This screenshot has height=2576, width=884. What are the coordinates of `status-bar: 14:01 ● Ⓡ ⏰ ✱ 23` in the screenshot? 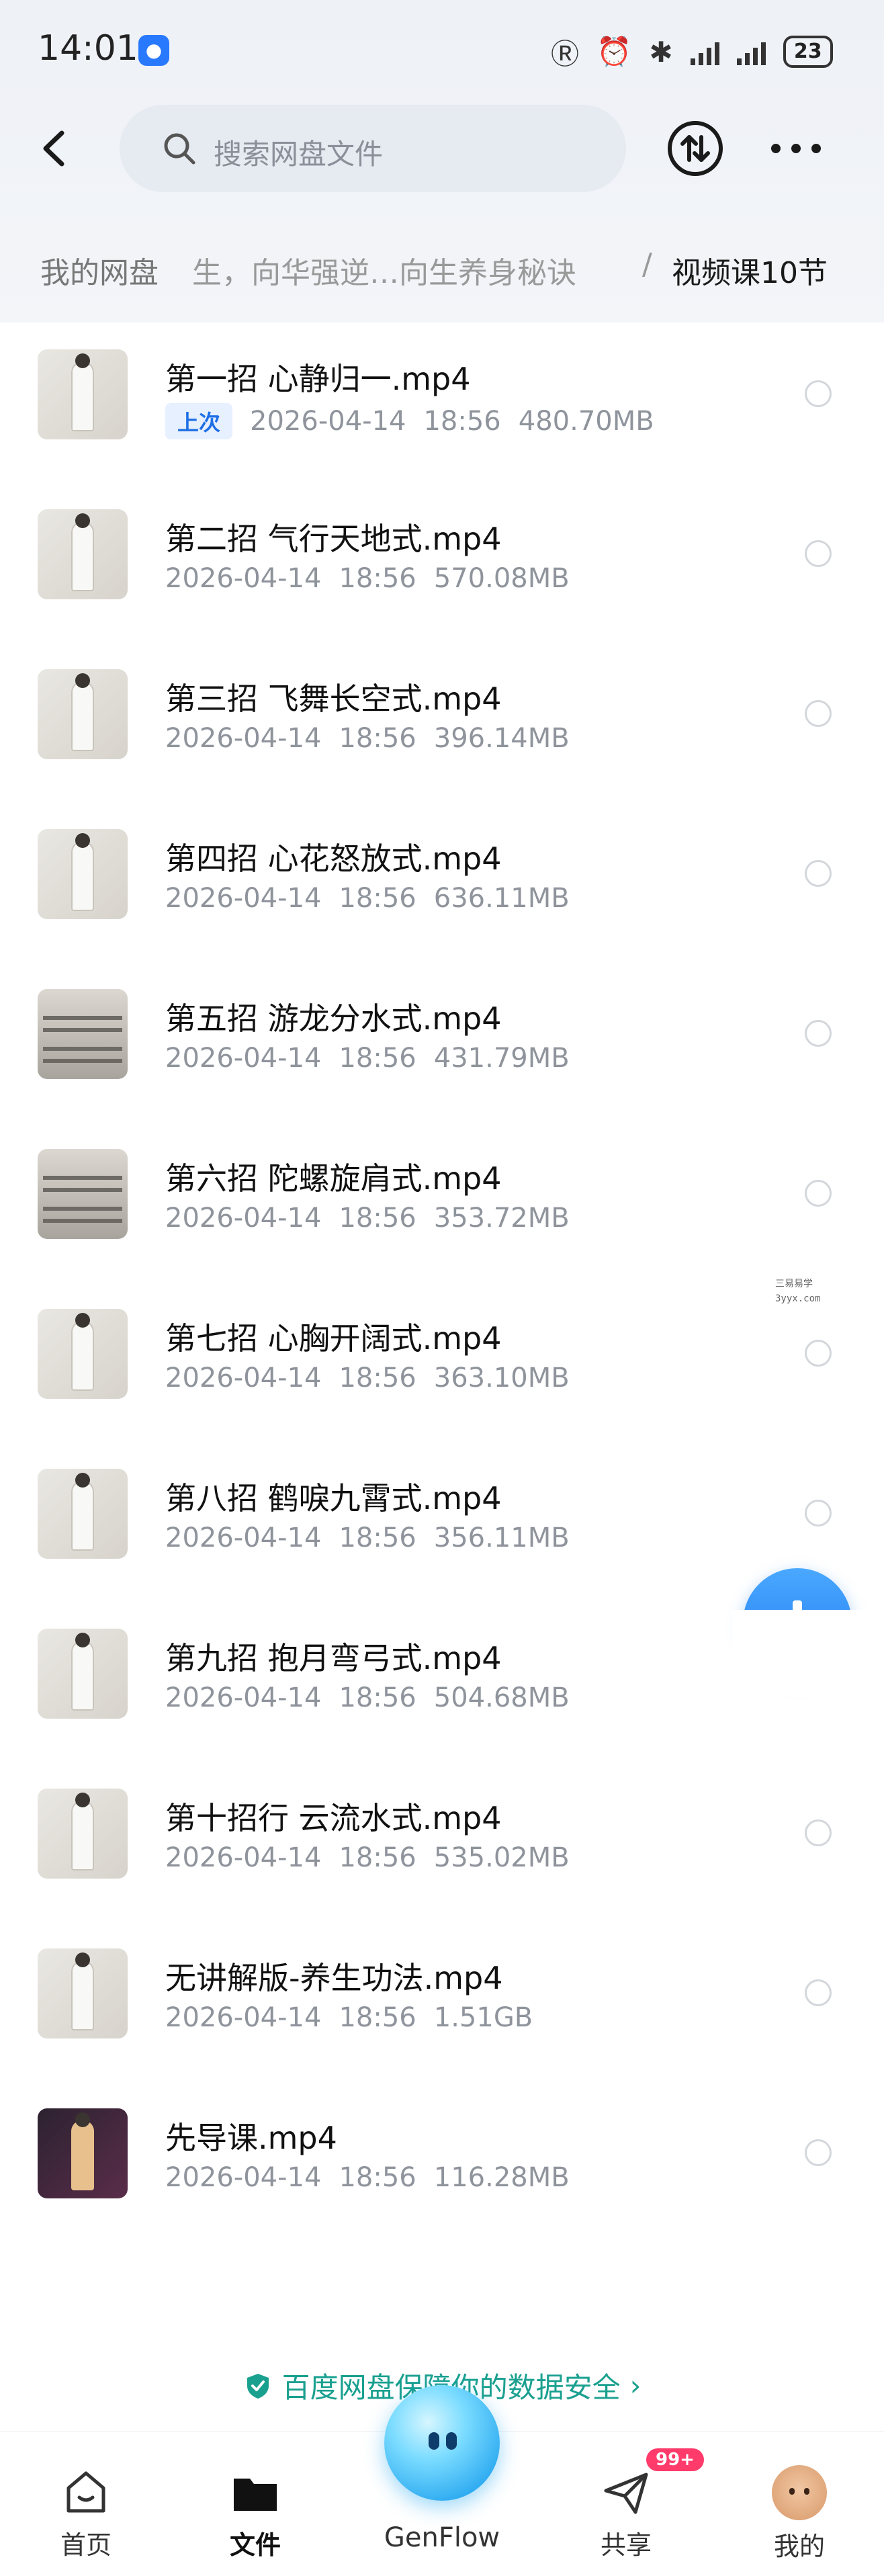 It's located at (442, 50).